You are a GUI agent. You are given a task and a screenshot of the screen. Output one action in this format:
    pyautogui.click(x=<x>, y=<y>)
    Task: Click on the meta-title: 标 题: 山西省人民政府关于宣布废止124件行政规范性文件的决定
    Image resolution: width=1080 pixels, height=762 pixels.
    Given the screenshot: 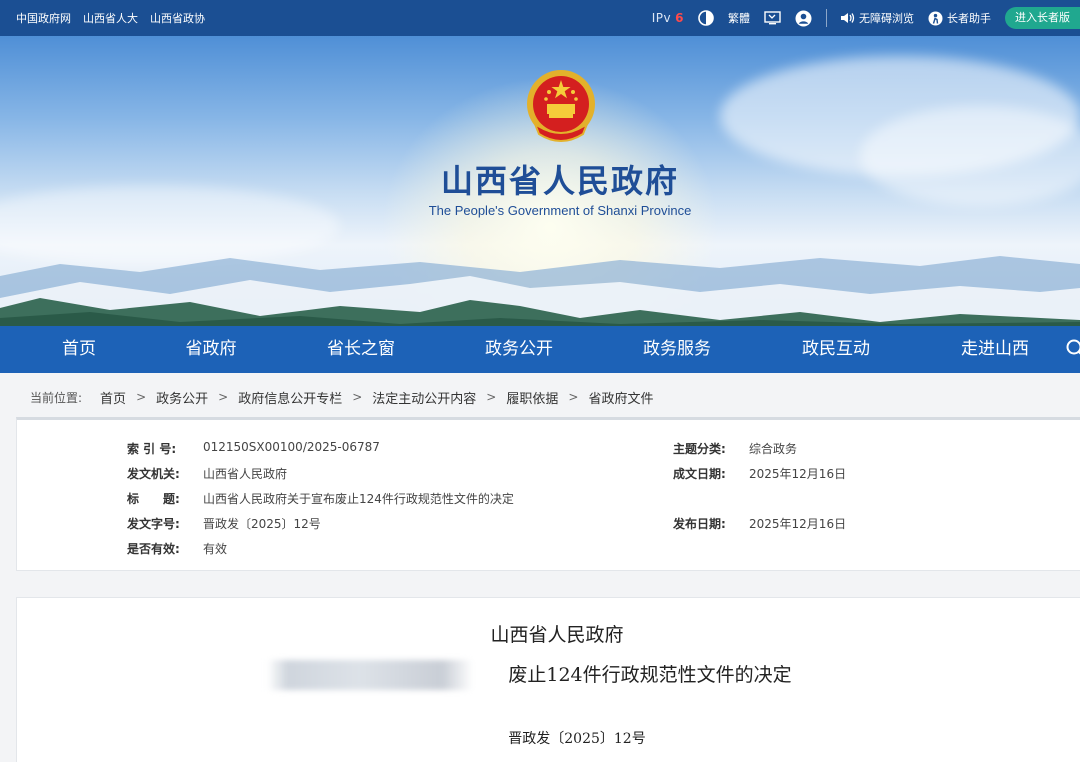 What is the action you would take?
    pyautogui.click(x=320, y=498)
    